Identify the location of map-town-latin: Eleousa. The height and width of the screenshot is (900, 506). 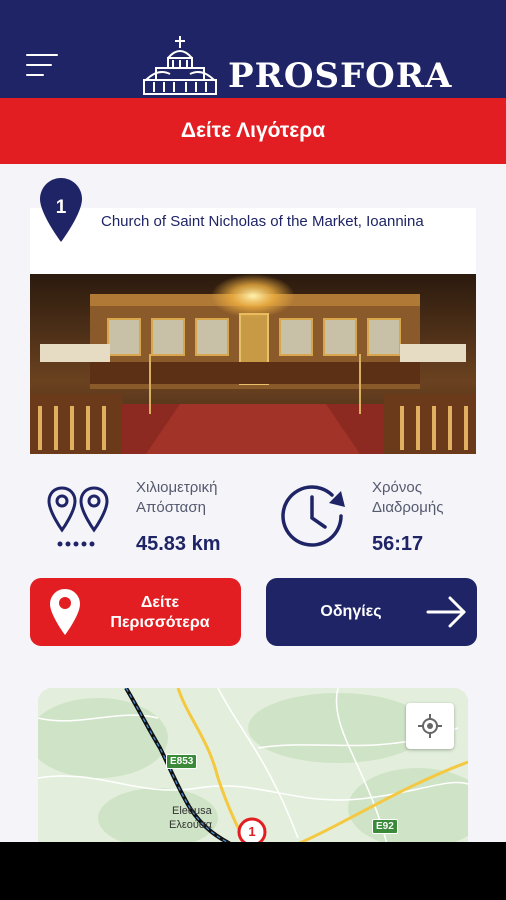
(192, 811).